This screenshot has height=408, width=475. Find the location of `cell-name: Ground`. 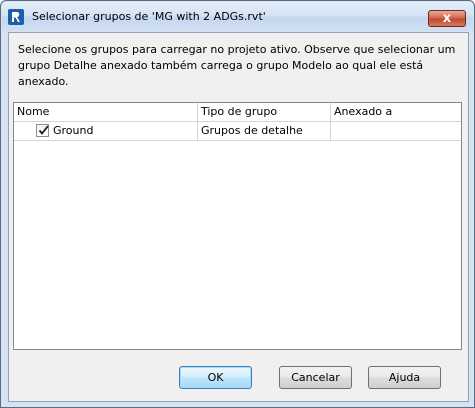

cell-name: Ground is located at coordinates (106, 131).